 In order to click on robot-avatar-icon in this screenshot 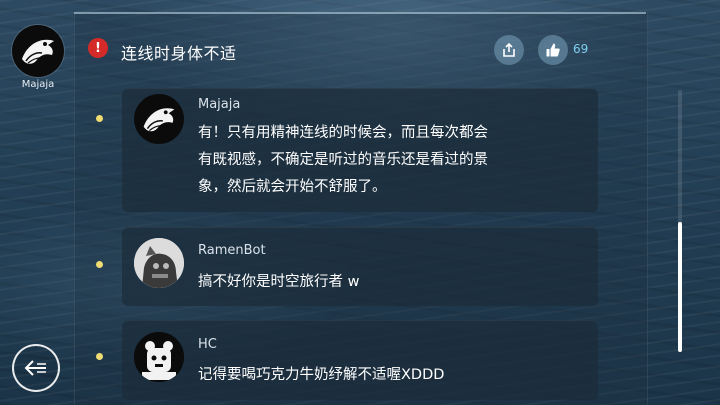, I will do `click(159, 263)`.